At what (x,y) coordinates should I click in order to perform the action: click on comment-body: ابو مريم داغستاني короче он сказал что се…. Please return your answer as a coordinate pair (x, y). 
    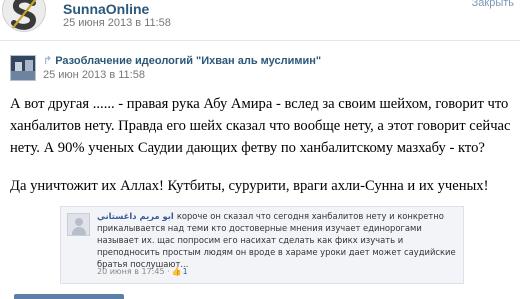
    Looking at the image, I should click on (278, 240).